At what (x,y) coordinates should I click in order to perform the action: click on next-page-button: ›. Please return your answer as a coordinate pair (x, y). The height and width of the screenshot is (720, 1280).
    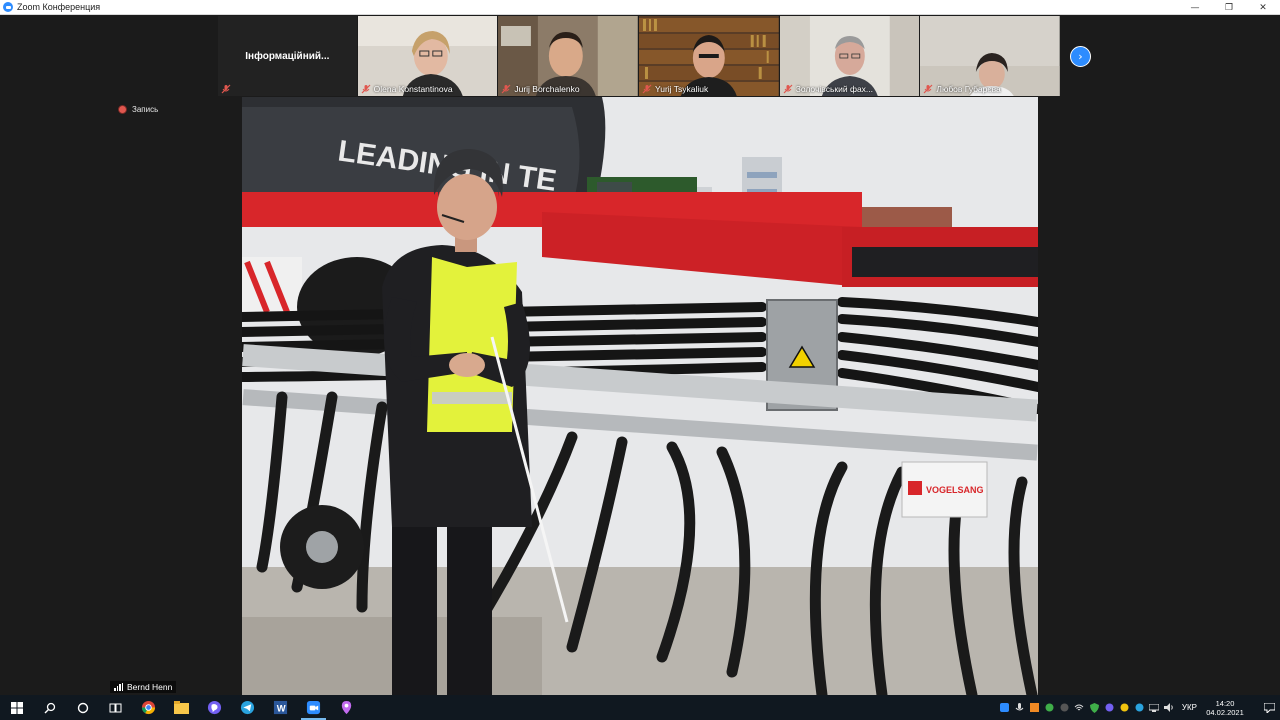
    Looking at the image, I should click on (1080, 56).